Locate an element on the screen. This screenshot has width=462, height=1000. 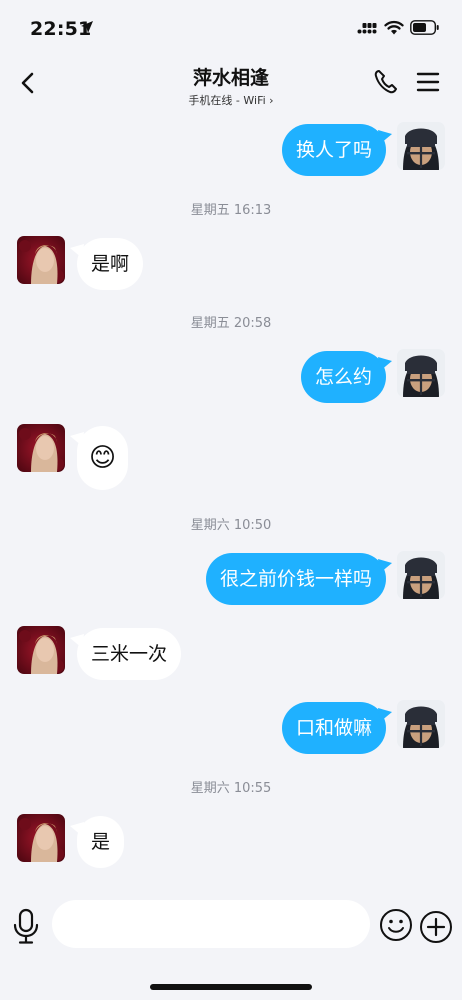
status-bar: 22:51 is located at coordinates (231, 29).